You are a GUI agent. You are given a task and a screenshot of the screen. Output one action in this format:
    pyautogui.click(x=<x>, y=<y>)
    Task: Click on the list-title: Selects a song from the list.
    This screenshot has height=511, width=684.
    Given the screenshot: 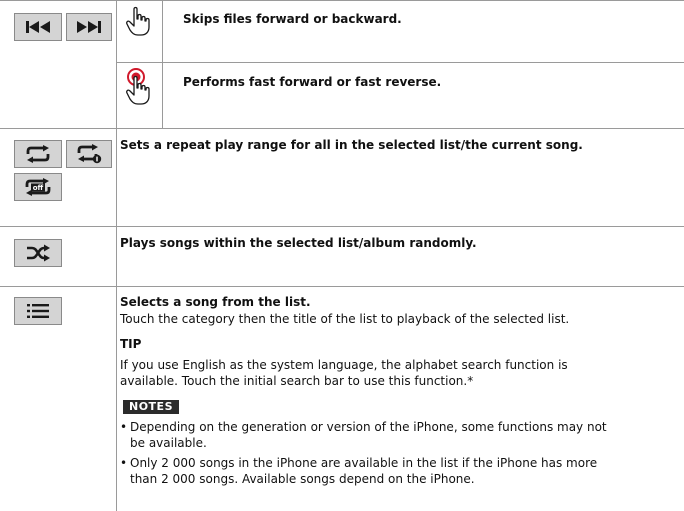 What is the action you would take?
    pyautogui.click(x=215, y=302)
    